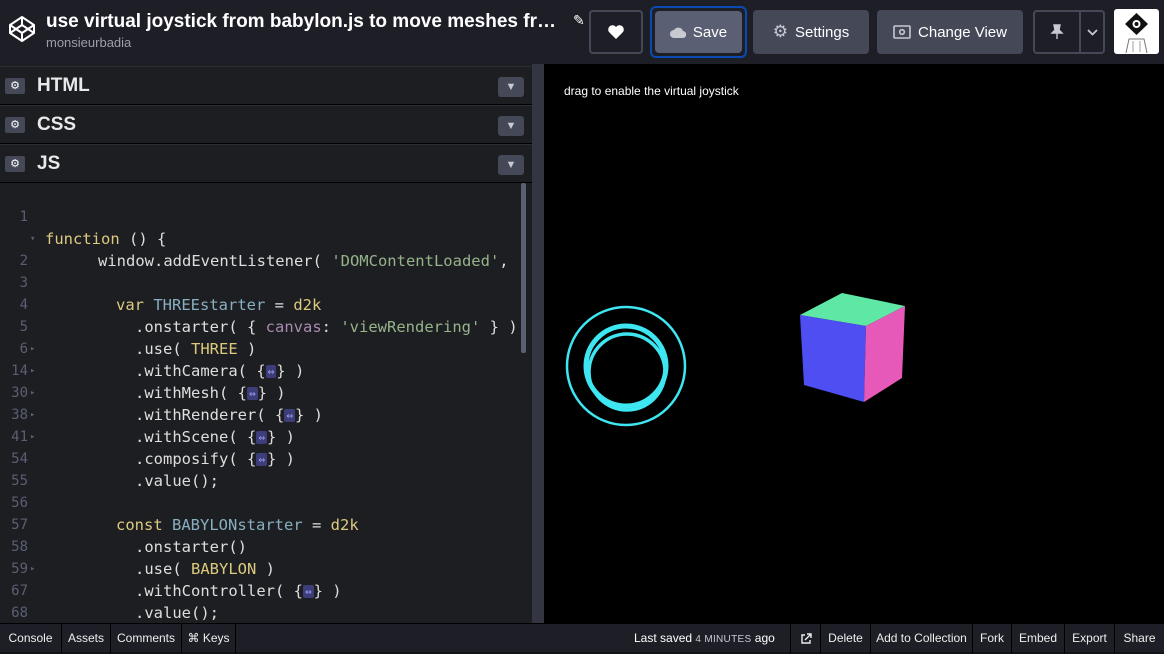 This screenshot has height=654, width=1164. What do you see at coordinates (1089, 638) in the screenshot?
I see `export-button: Export` at bounding box center [1089, 638].